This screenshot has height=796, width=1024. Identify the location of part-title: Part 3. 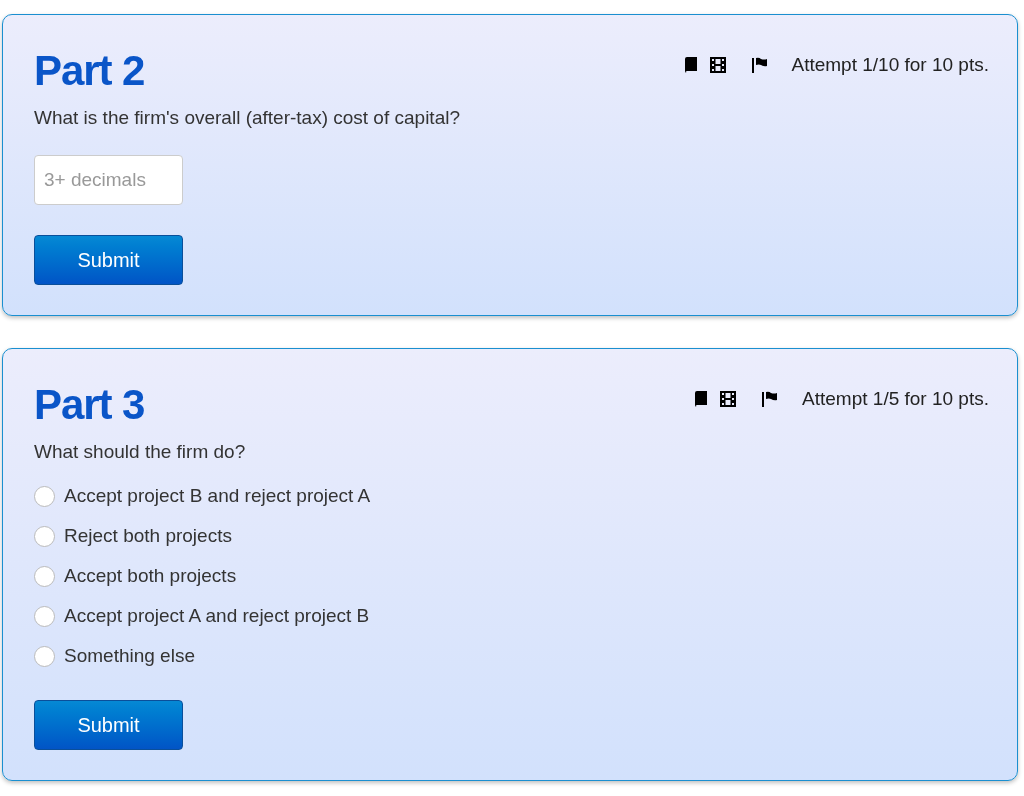
(89, 404).